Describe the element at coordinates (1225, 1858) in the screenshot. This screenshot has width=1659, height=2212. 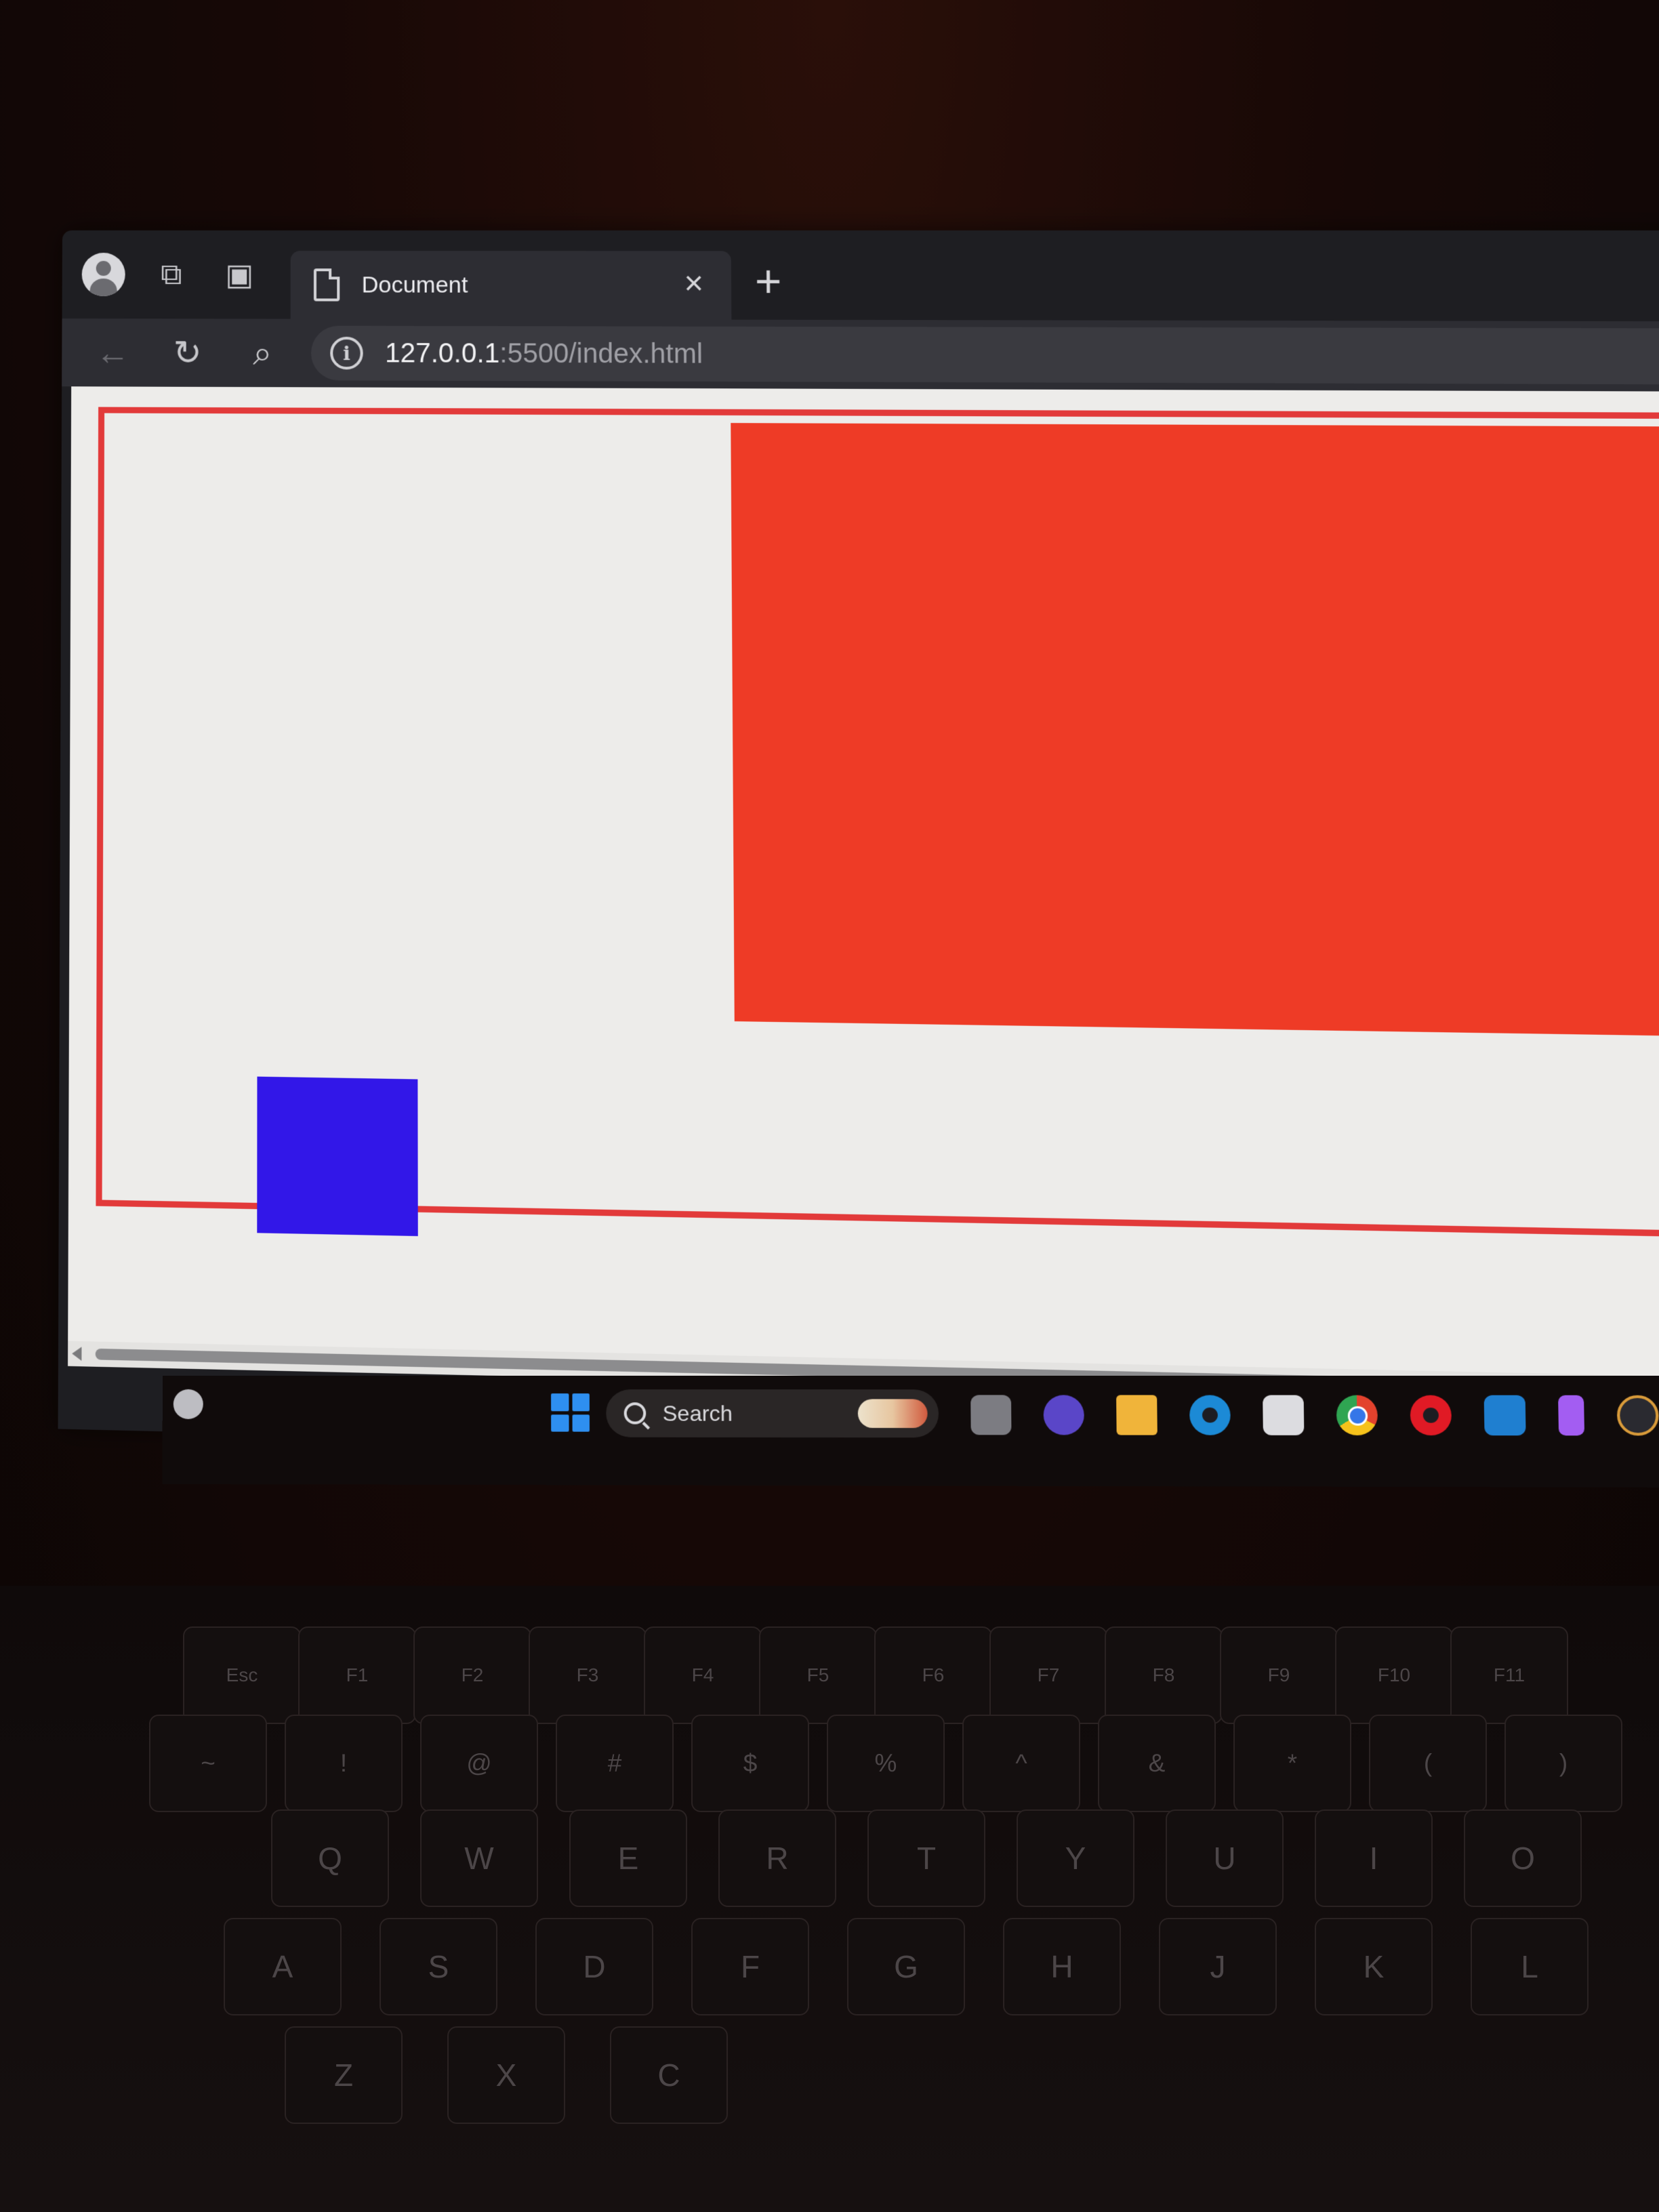
I see `key-6: U` at that location.